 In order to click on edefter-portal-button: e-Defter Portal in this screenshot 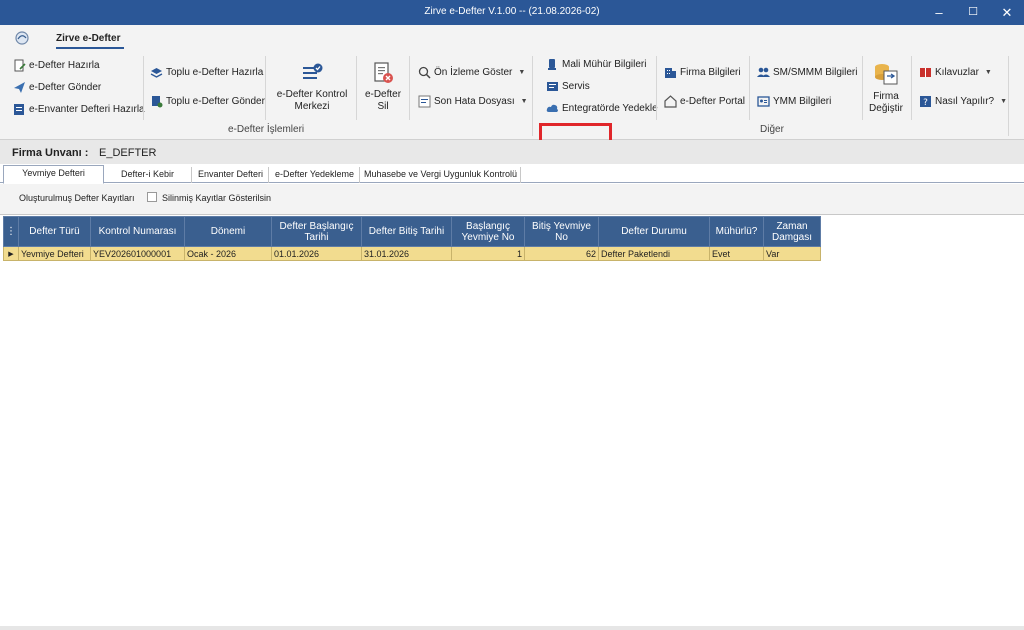, I will do `click(704, 101)`.